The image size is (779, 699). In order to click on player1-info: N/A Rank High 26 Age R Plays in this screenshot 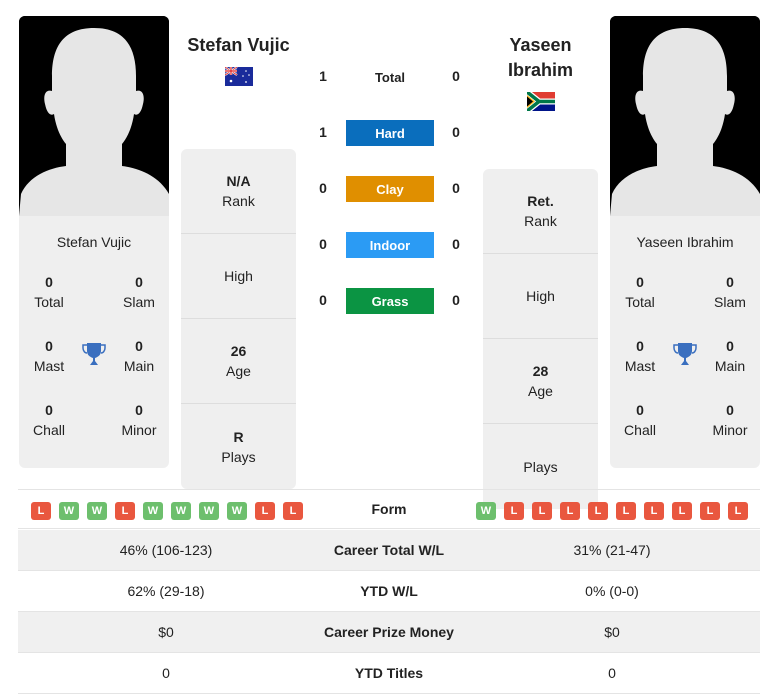, I will do `click(238, 319)`.